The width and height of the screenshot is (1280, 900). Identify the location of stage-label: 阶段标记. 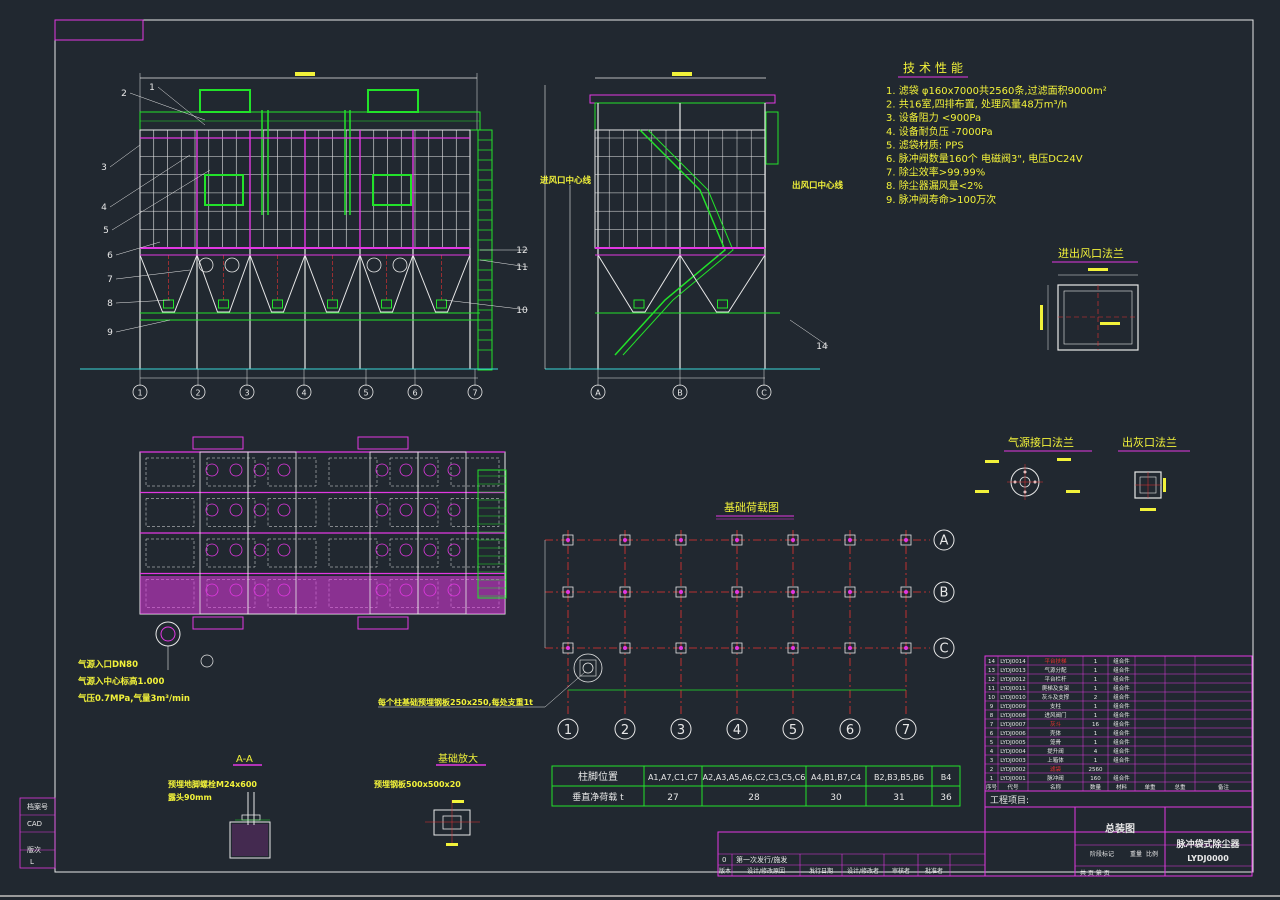
(1102, 854).